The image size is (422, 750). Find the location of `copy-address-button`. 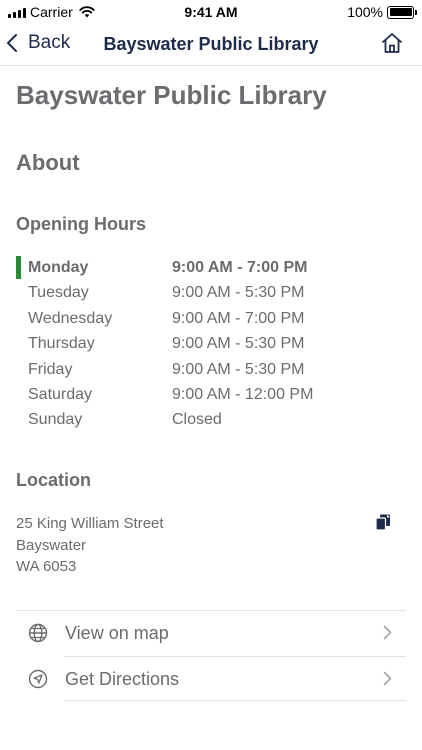

copy-address-button is located at coordinates (383, 525).